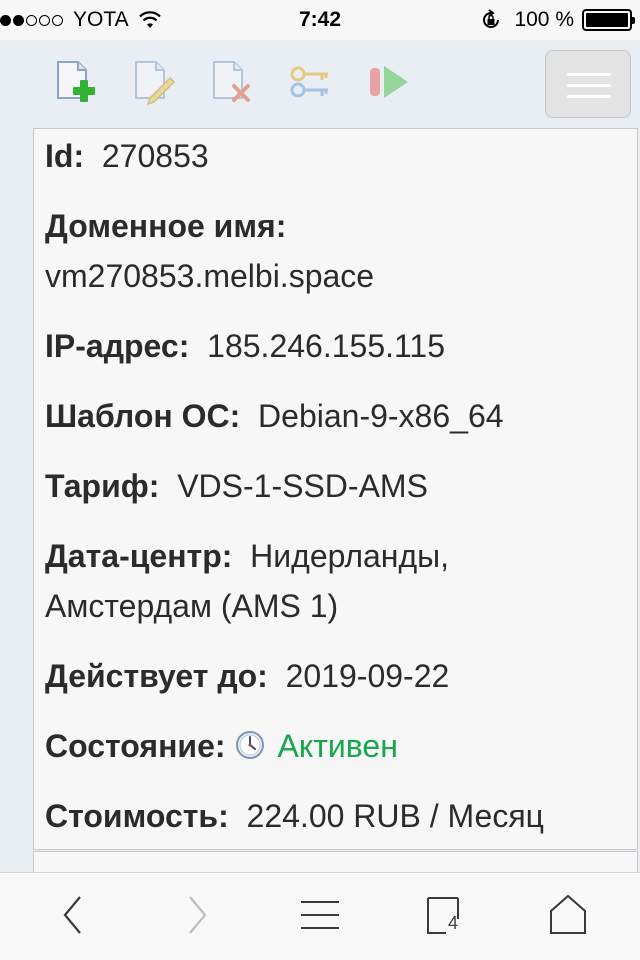 This screenshot has height=960, width=640. What do you see at coordinates (192, 606) in the screenshot?
I see `datacenter-value-line2: Амстердам (AMS 1)` at bounding box center [192, 606].